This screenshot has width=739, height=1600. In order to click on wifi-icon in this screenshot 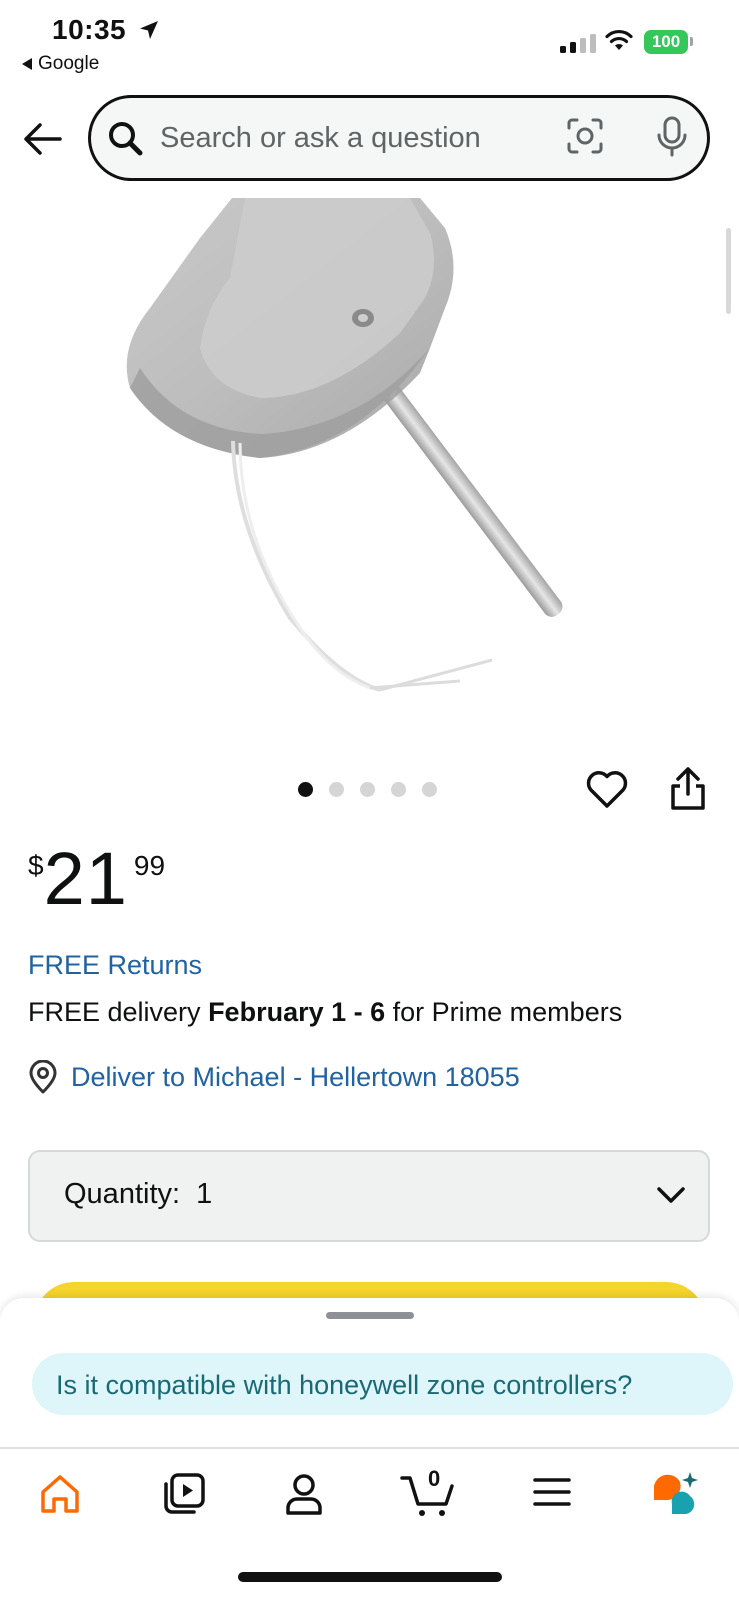, I will do `click(619, 39)`.